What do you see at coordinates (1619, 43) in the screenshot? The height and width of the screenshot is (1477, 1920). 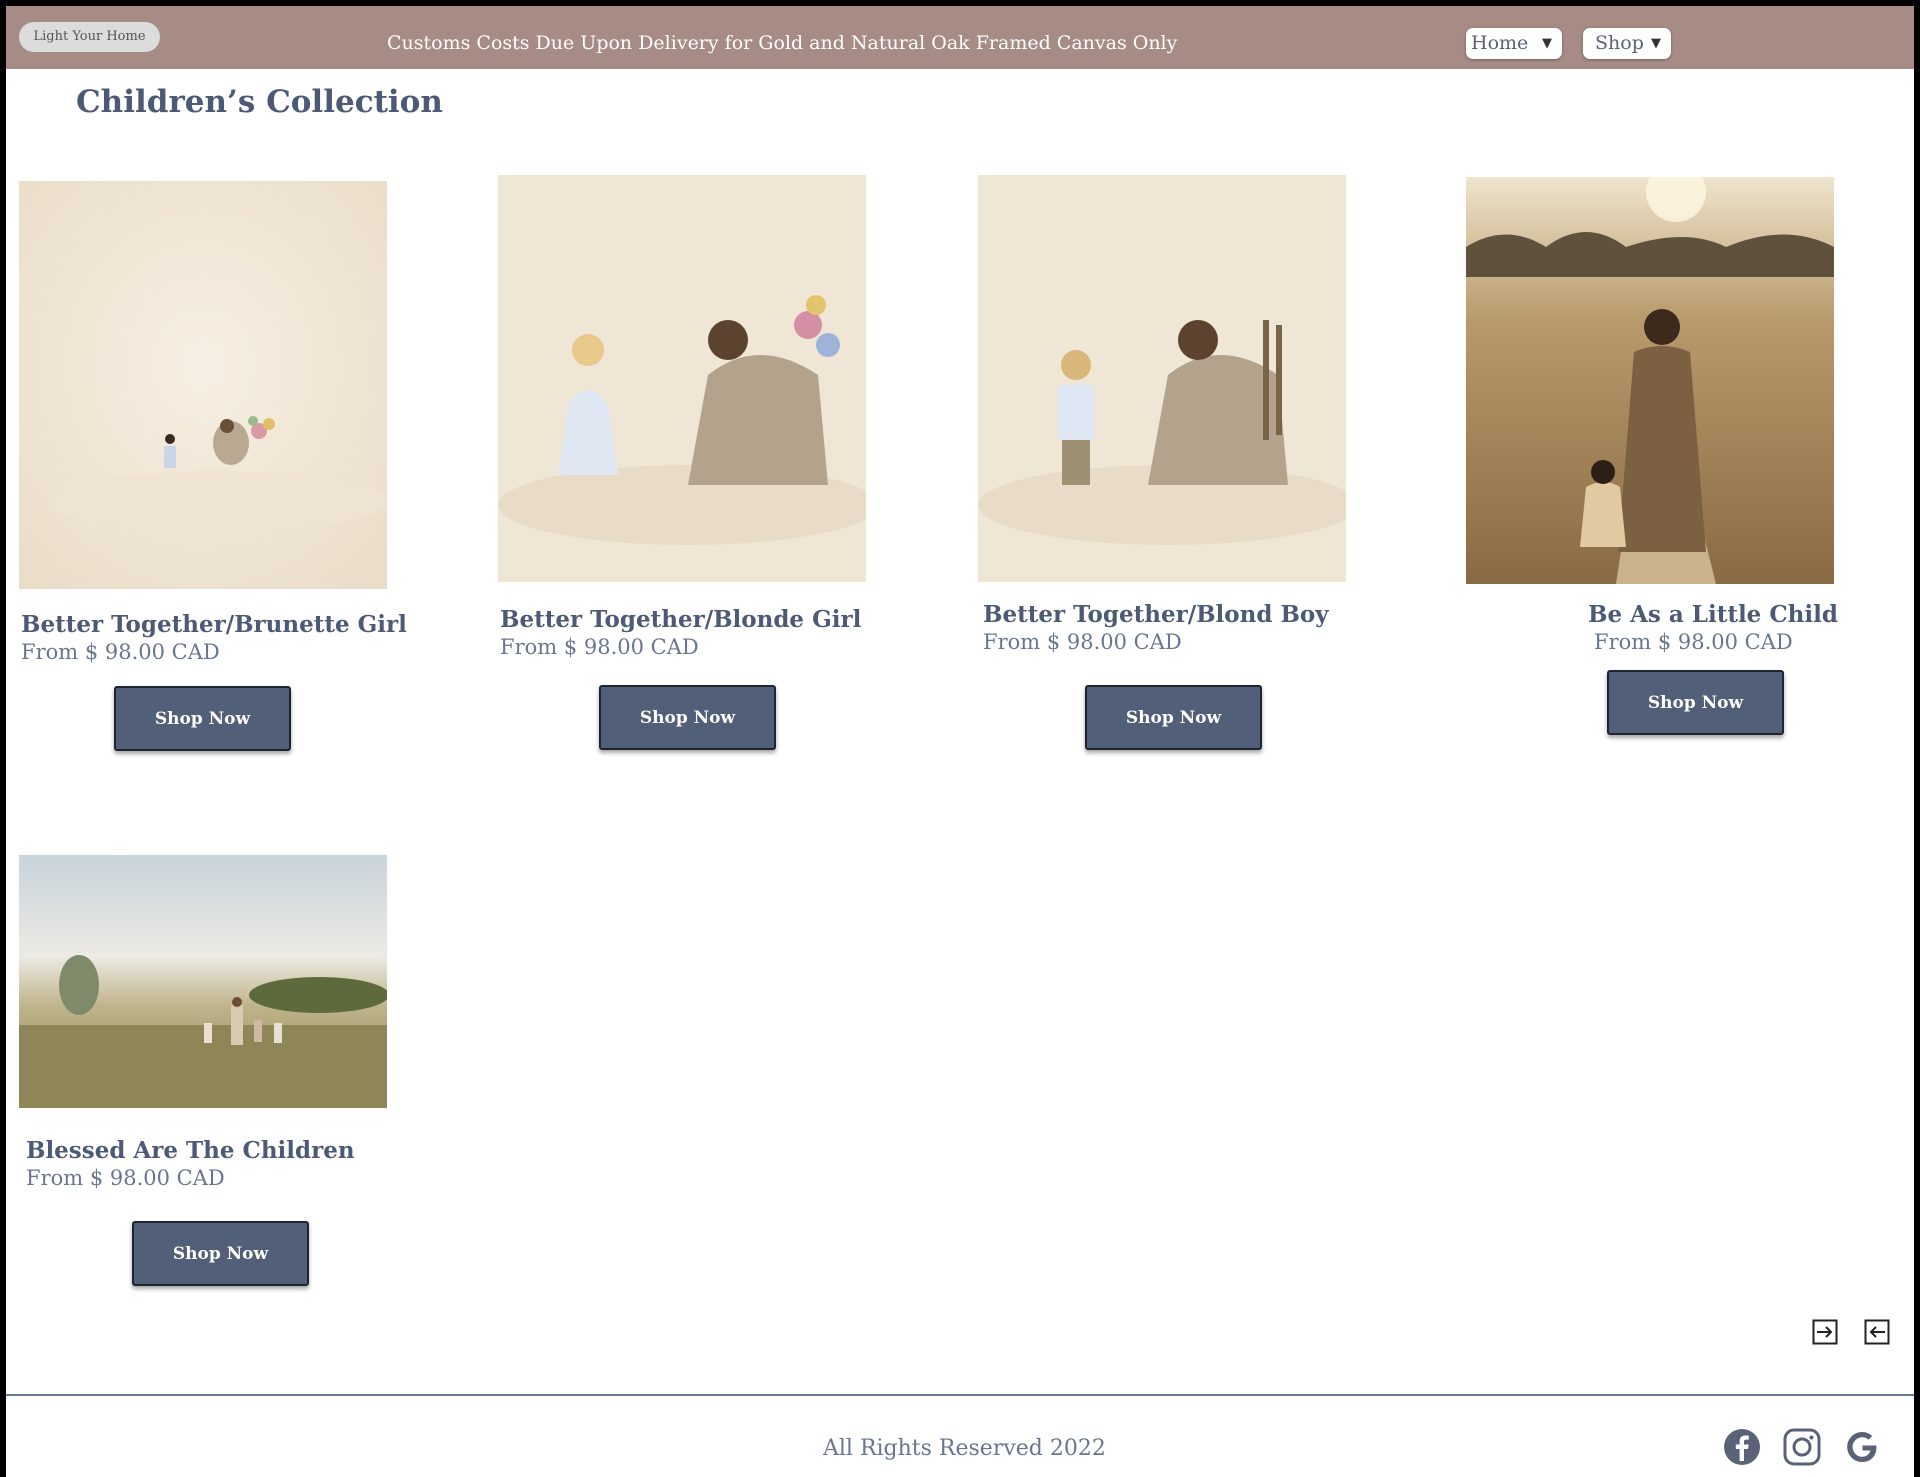 I see `nav-shop-label: Shop` at bounding box center [1619, 43].